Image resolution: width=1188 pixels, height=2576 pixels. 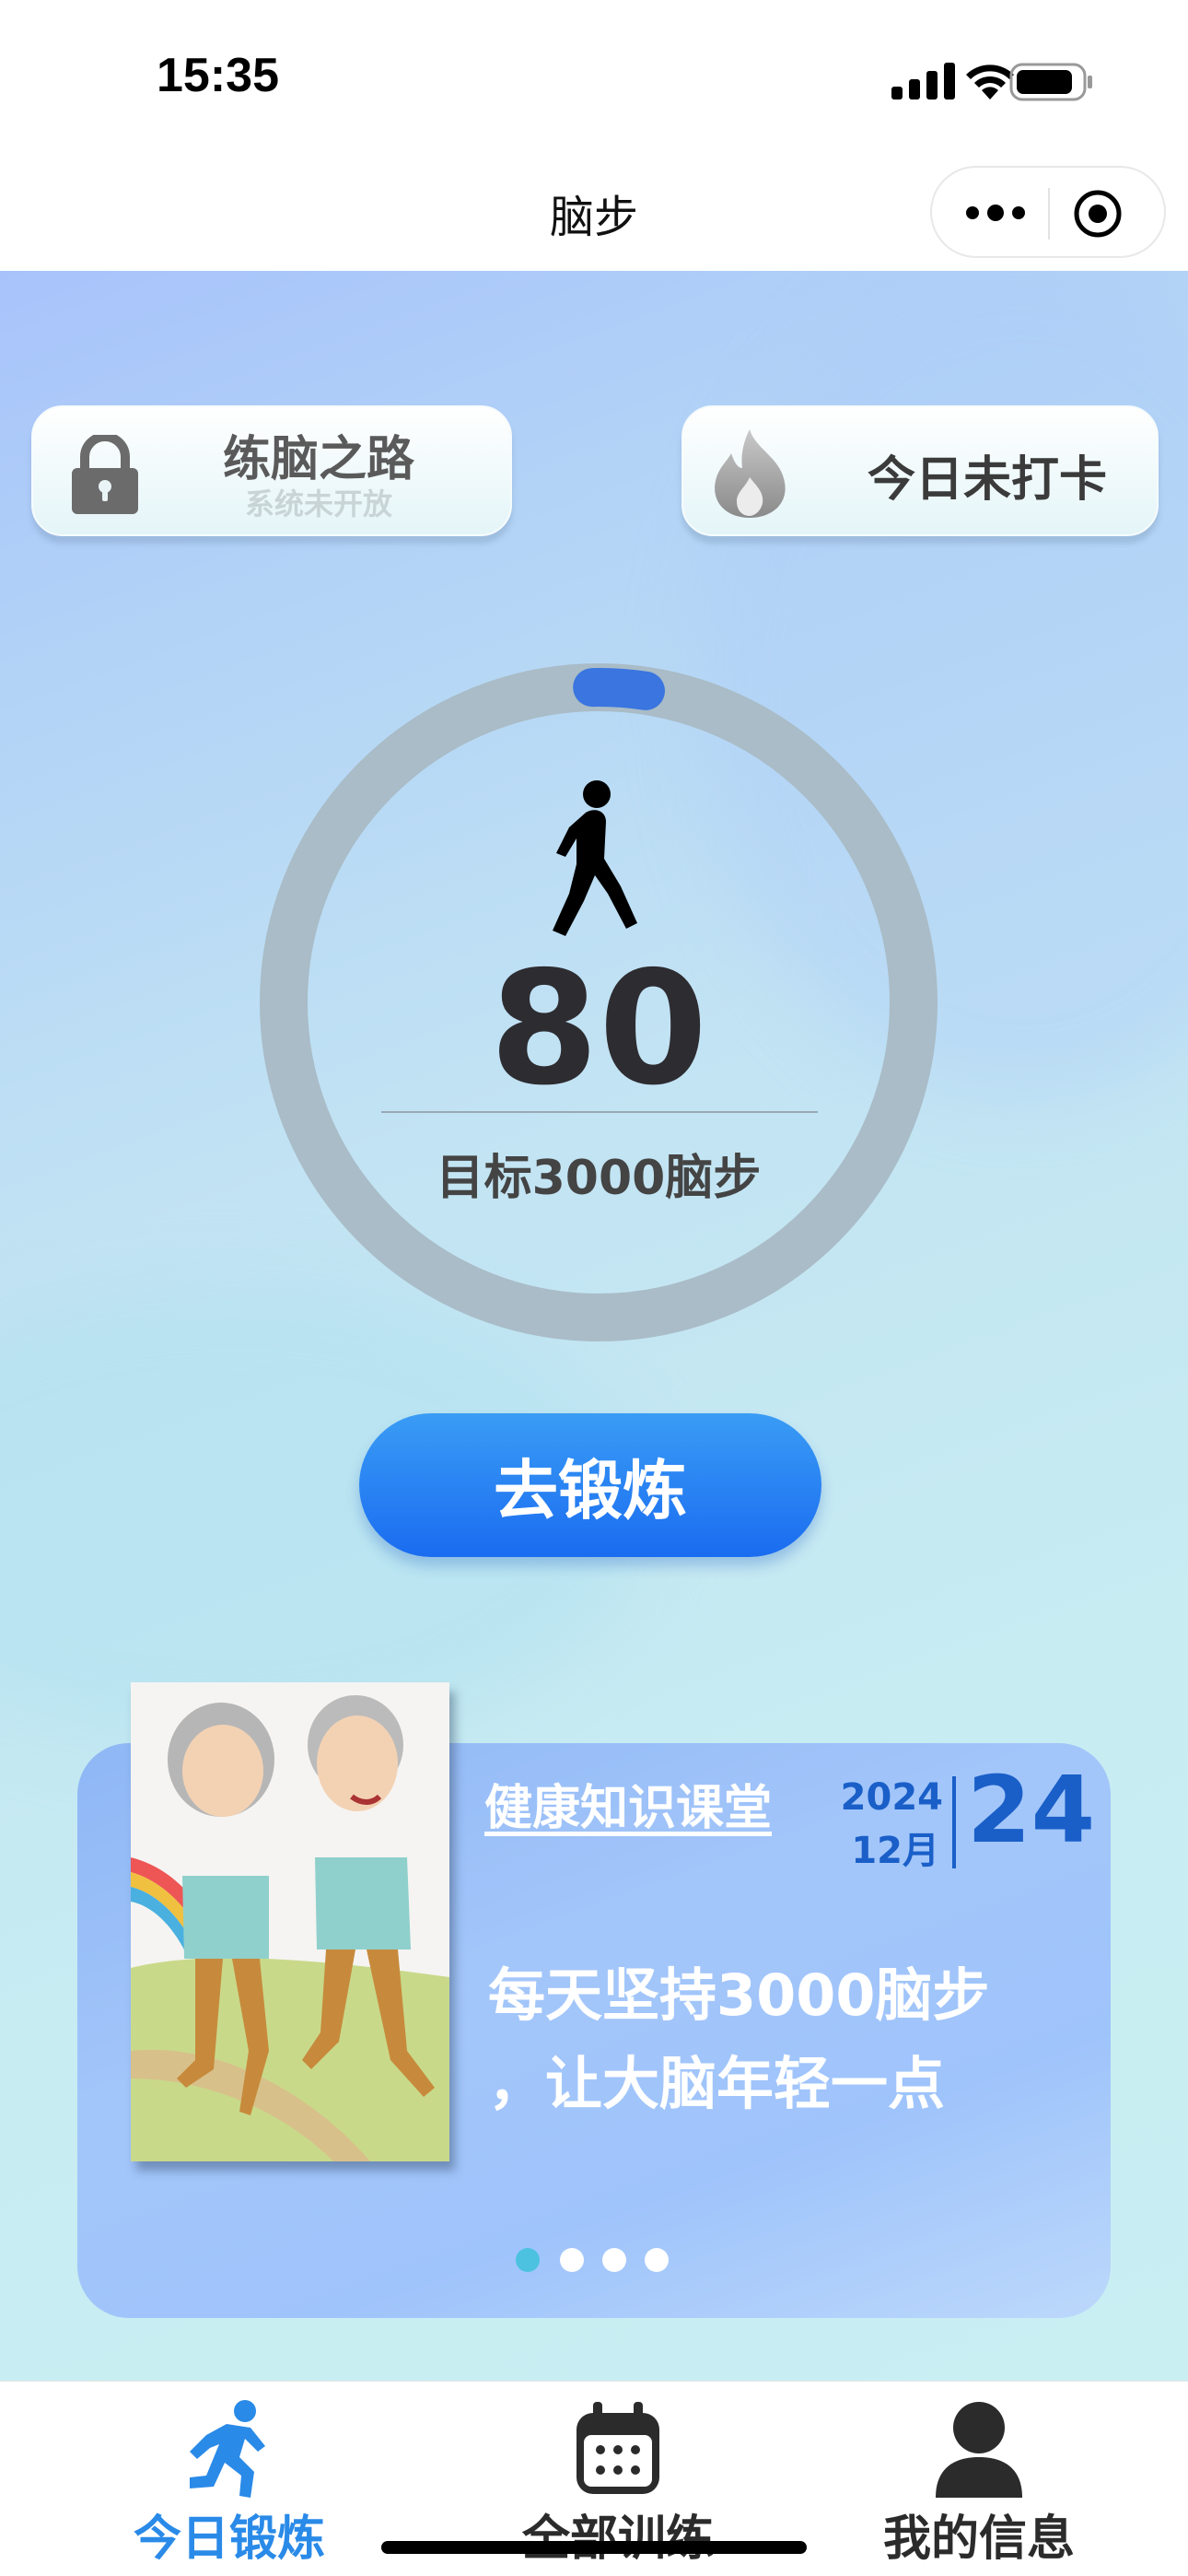 What do you see at coordinates (782, 2039) in the screenshot?
I see `knowledge-text: 每天坚持3000脑步 ，让大脑年轻一点` at bounding box center [782, 2039].